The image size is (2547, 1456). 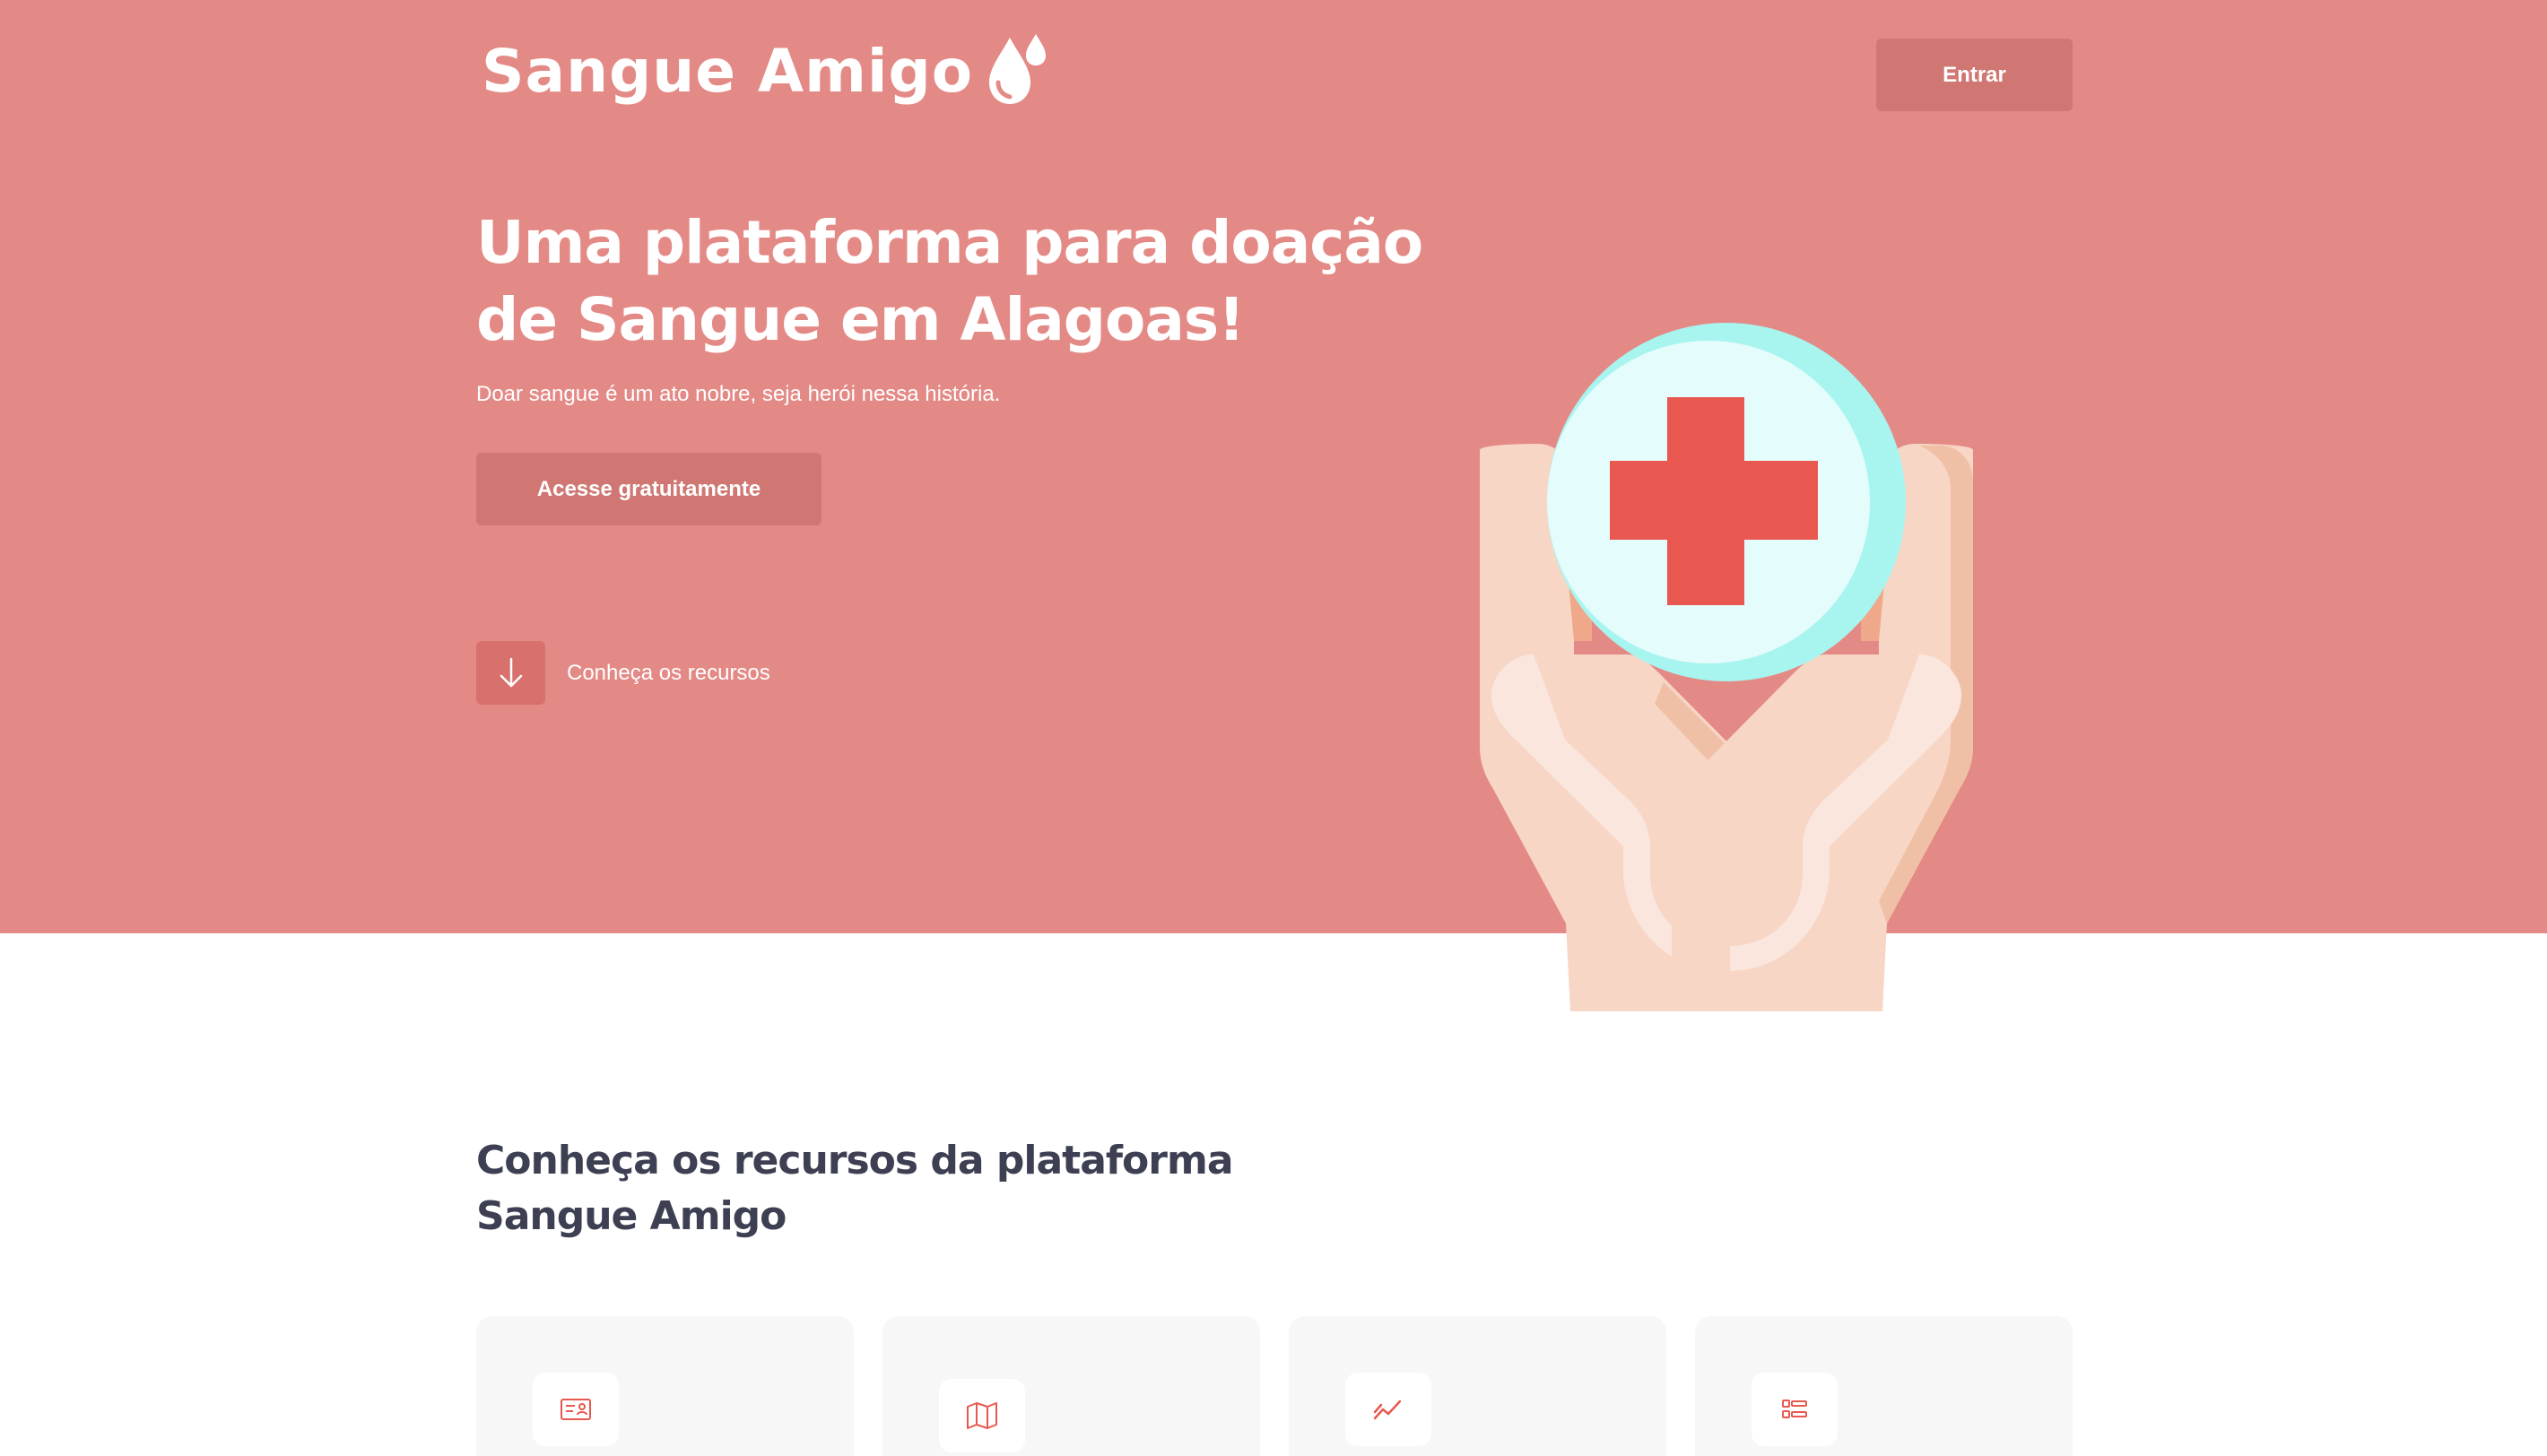 I want to click on feature-card-statistics, so click(x=1477, y=1386).